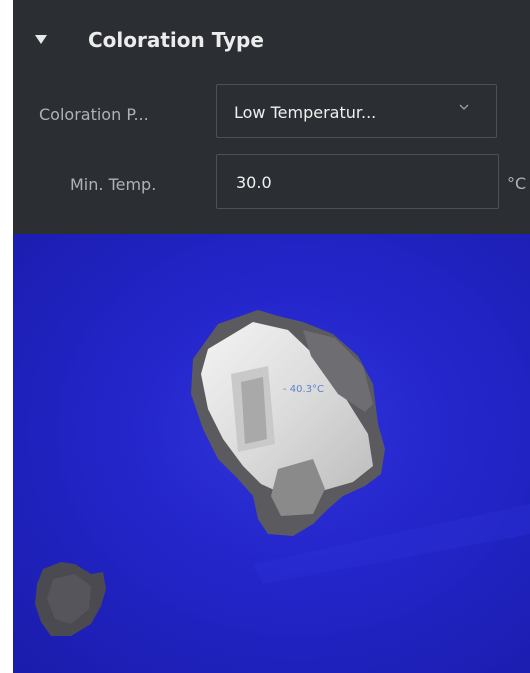 This screenshot has height=673, width=530. I want to click on section-title: Coloration Type, so click(176, 40).